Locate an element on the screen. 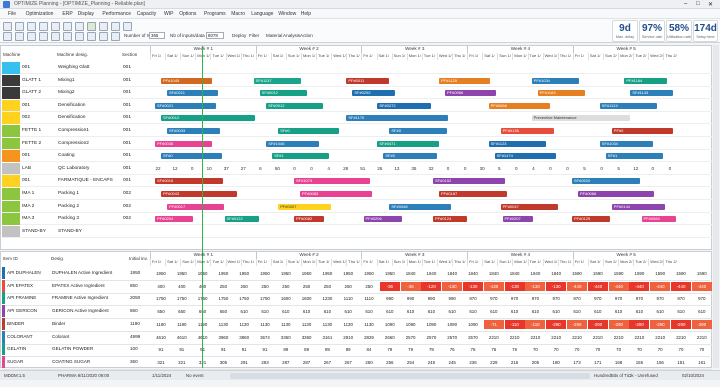 The width and height of the screenshot is (720, 387). menu-file: File is located at coordinates (12, 14).